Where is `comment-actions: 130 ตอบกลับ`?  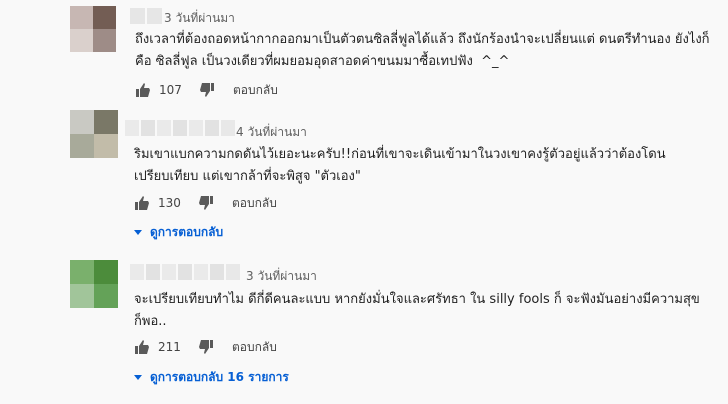
comment-actions: 130 ตอบกลับ is located at coordinates (205, 203).